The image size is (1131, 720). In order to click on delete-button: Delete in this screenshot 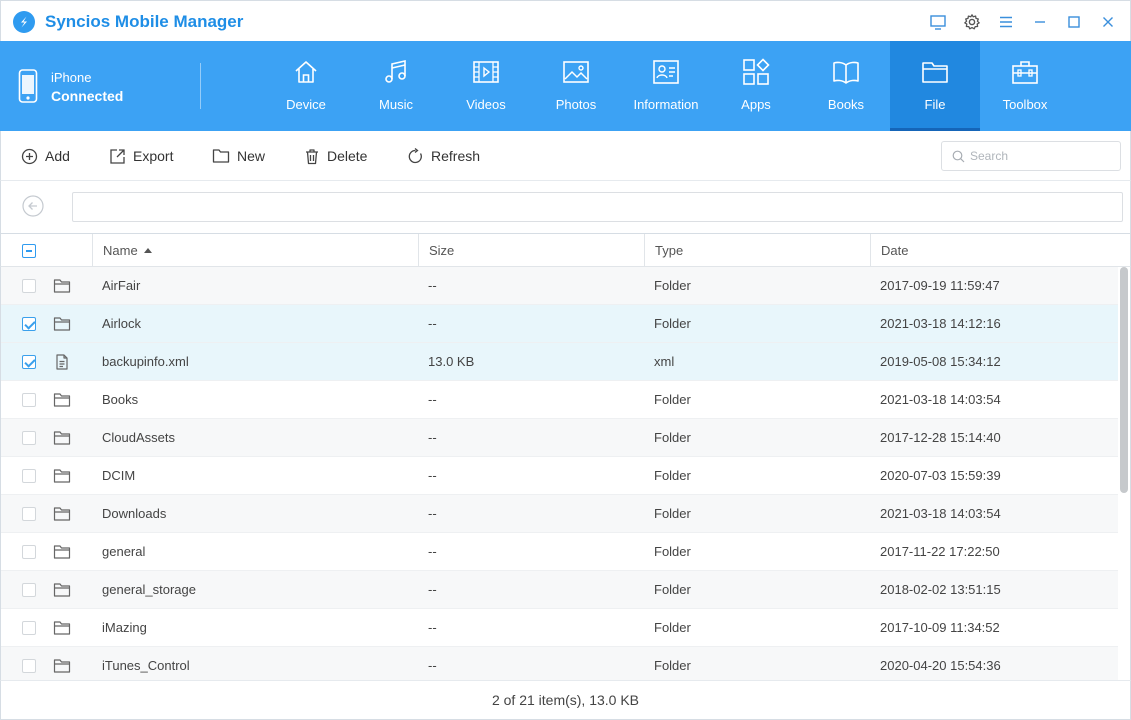, I will do `click(335, 156)`.